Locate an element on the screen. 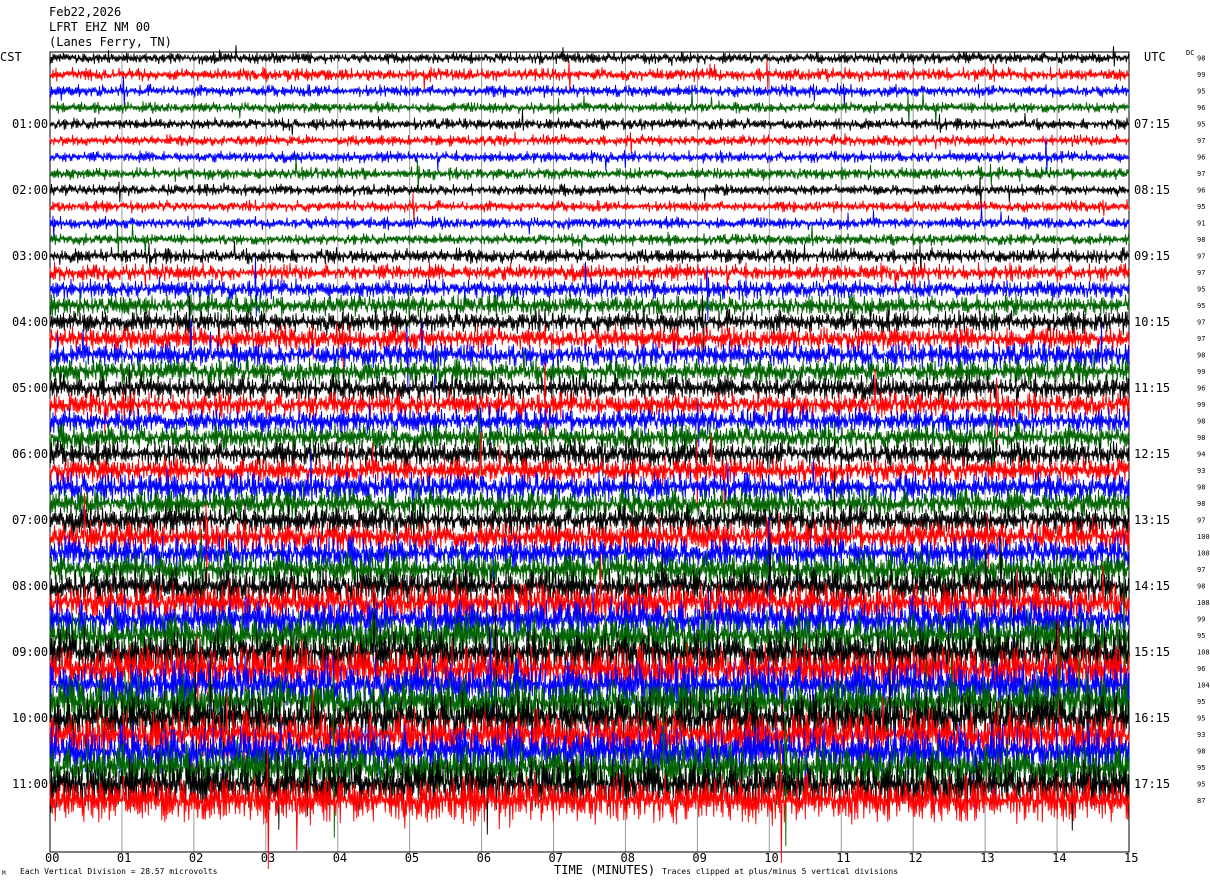 This screenshot has width=1210, height=886. utc-hour-label: 16:15 is located at coordinates (1152, 718).